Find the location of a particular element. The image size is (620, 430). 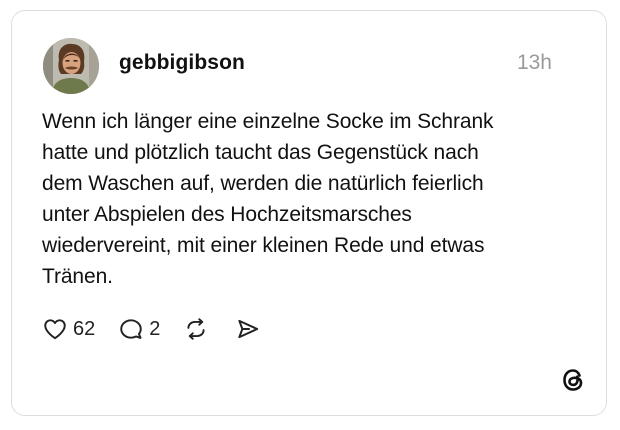

share-button is located at coordinates (248, 329).